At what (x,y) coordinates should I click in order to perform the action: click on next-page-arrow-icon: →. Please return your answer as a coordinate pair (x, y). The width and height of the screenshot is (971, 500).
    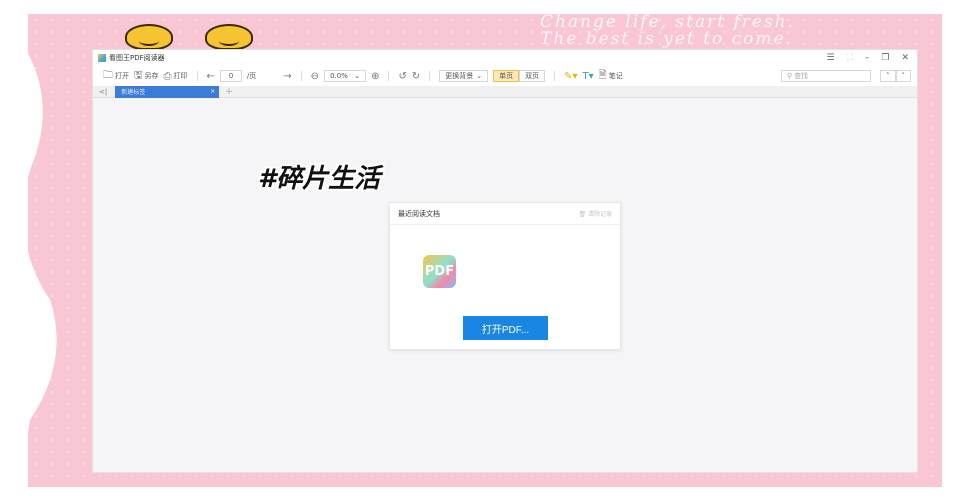
    Looking at the image, I should click on (287, 76).